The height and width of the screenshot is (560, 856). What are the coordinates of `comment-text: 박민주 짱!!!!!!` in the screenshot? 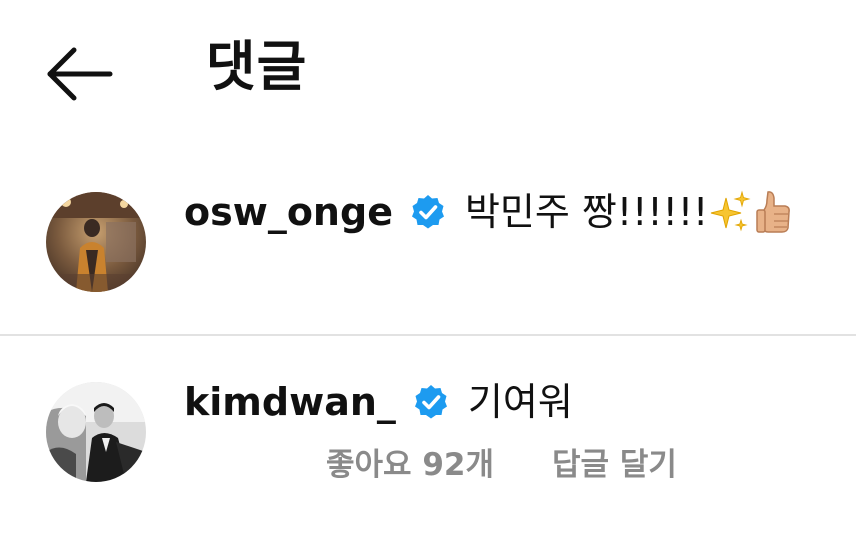 It's located at (586, 212).